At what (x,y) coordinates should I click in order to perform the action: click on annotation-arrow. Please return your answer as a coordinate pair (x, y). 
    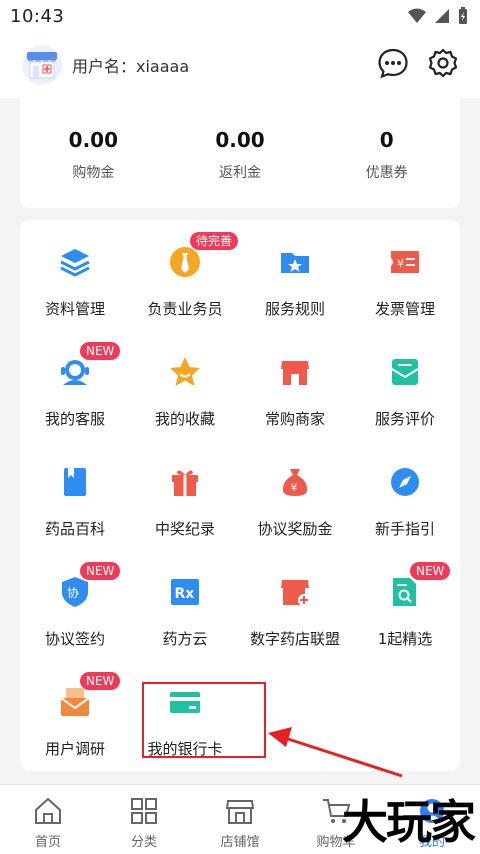
    Looking at the image, I should click on (335, 752).